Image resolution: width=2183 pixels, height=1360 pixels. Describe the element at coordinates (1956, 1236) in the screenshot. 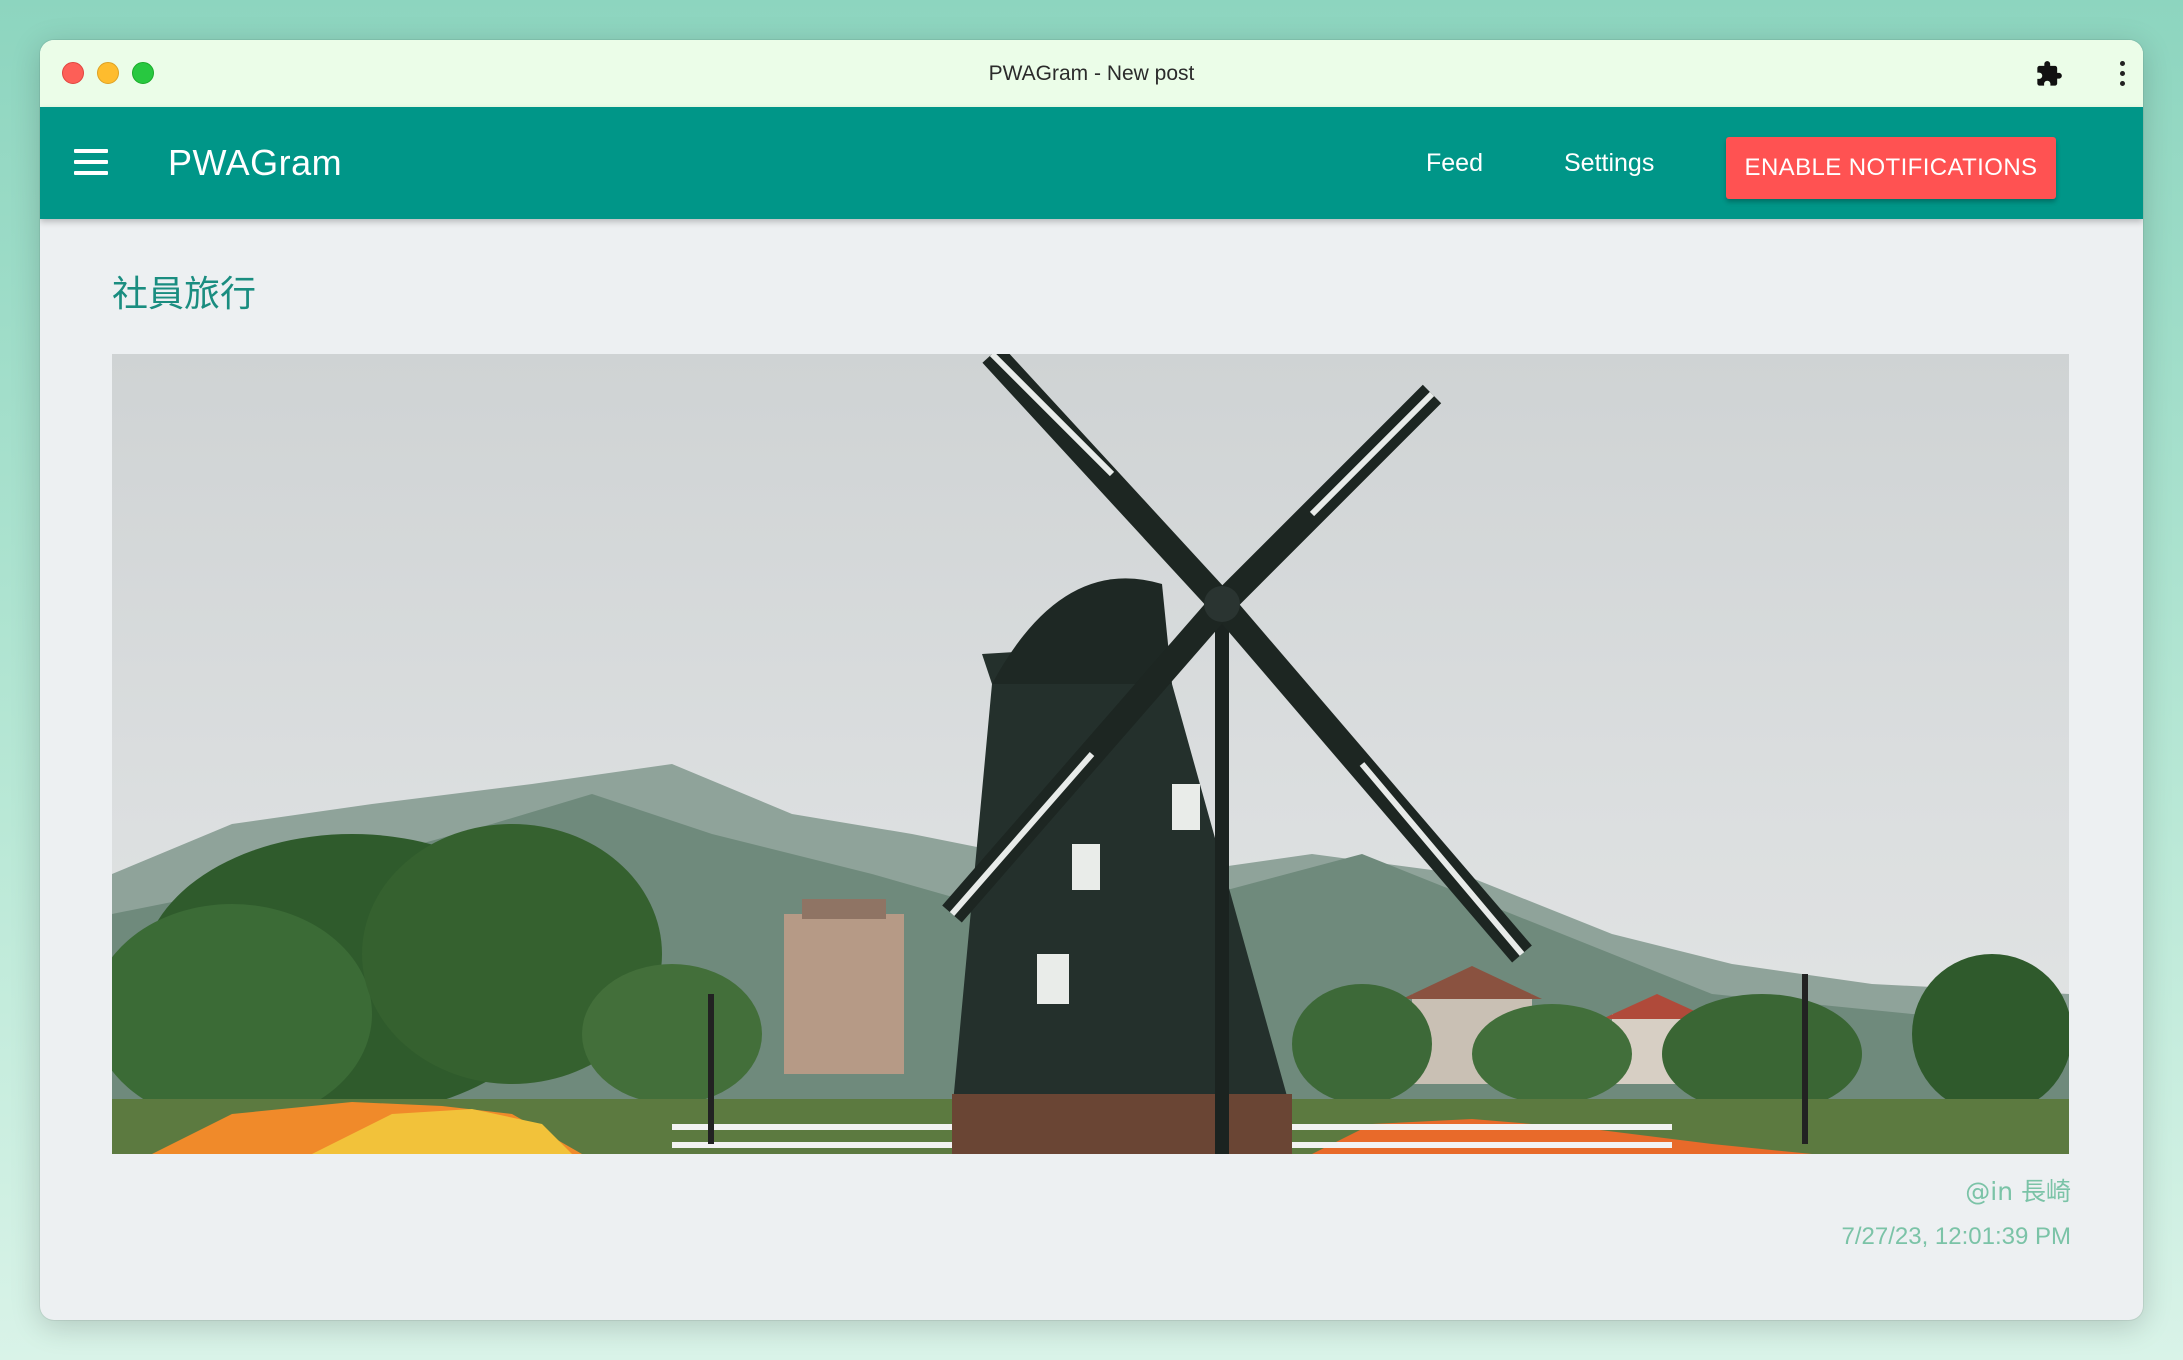

I see `post-timestamp: 7/27/23, 12:01:39 PM` at that location.